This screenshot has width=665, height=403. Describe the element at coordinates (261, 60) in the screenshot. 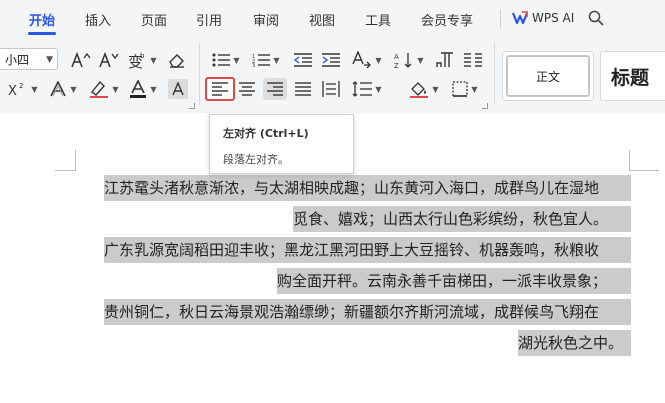

I see `numbered-list-icon: 1 2 3` at that location.